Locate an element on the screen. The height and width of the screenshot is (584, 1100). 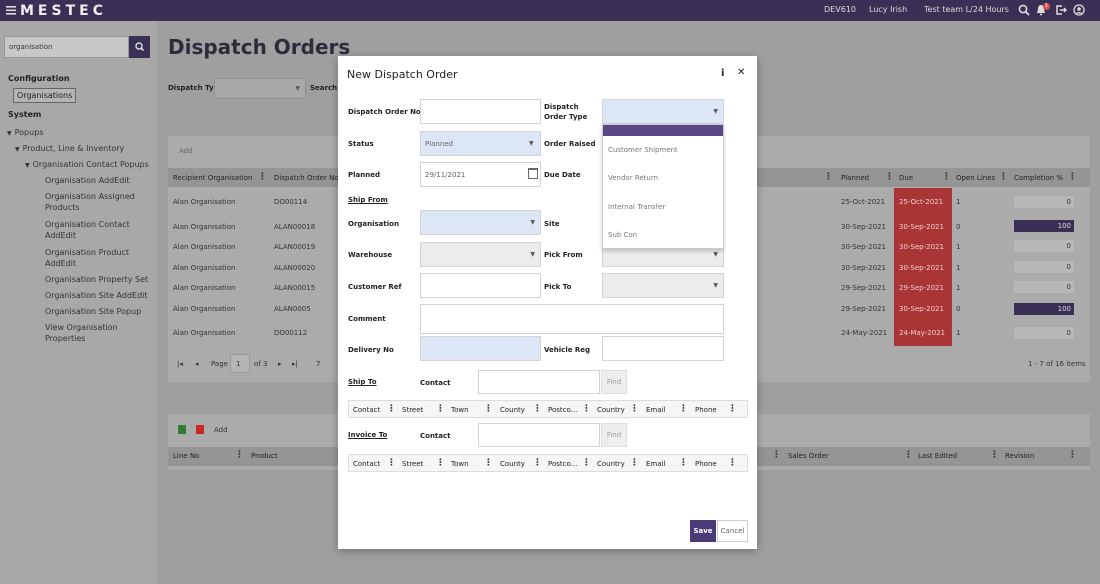
ship-to-contact-input is located at coordinates (539, 382).